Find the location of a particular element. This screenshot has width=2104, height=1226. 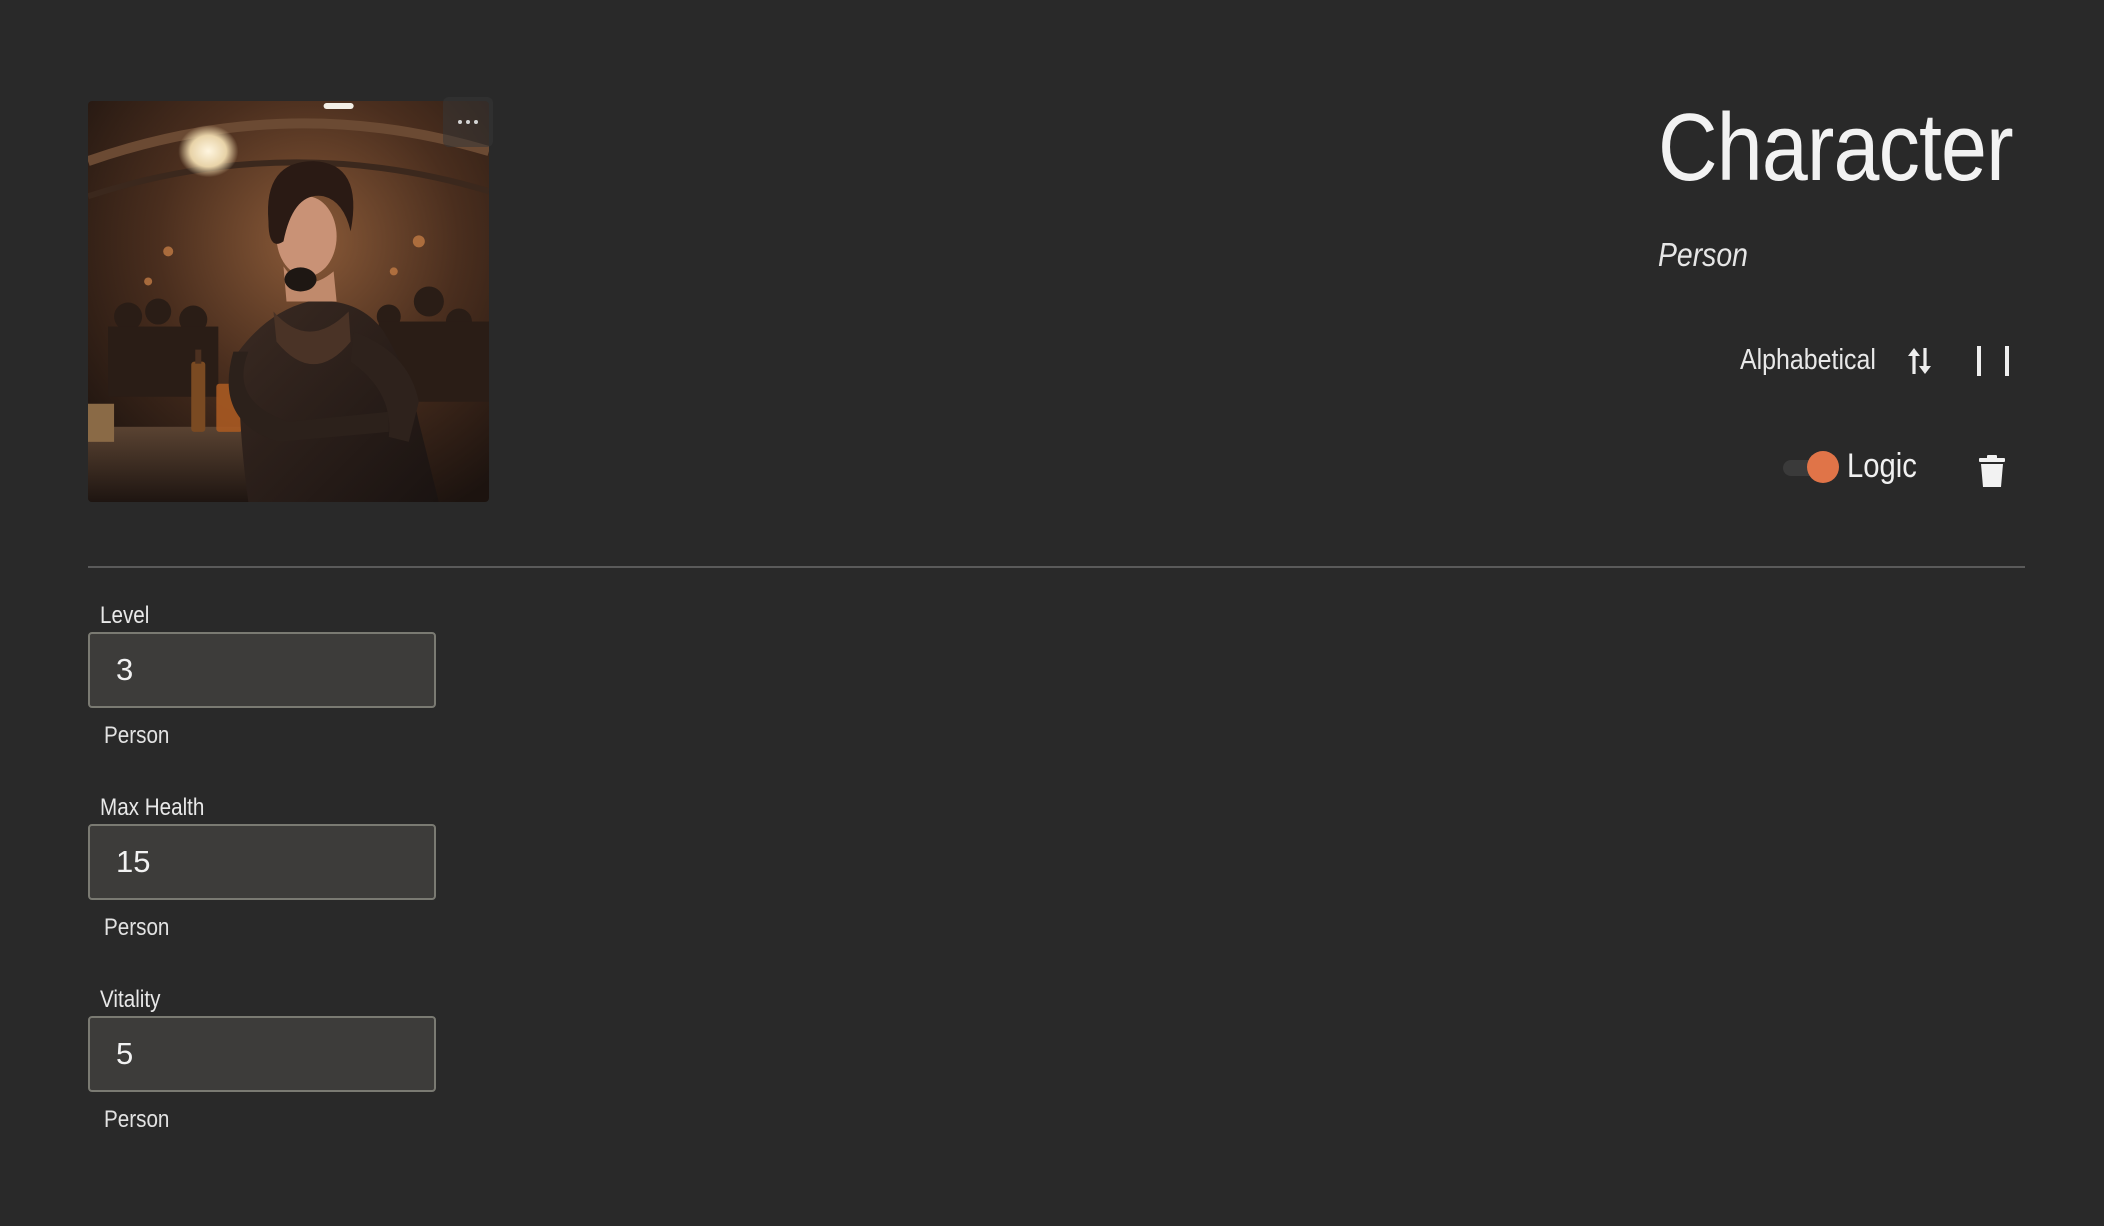

logic-toggle-label: Logic is located at coordinates (1882, 466).